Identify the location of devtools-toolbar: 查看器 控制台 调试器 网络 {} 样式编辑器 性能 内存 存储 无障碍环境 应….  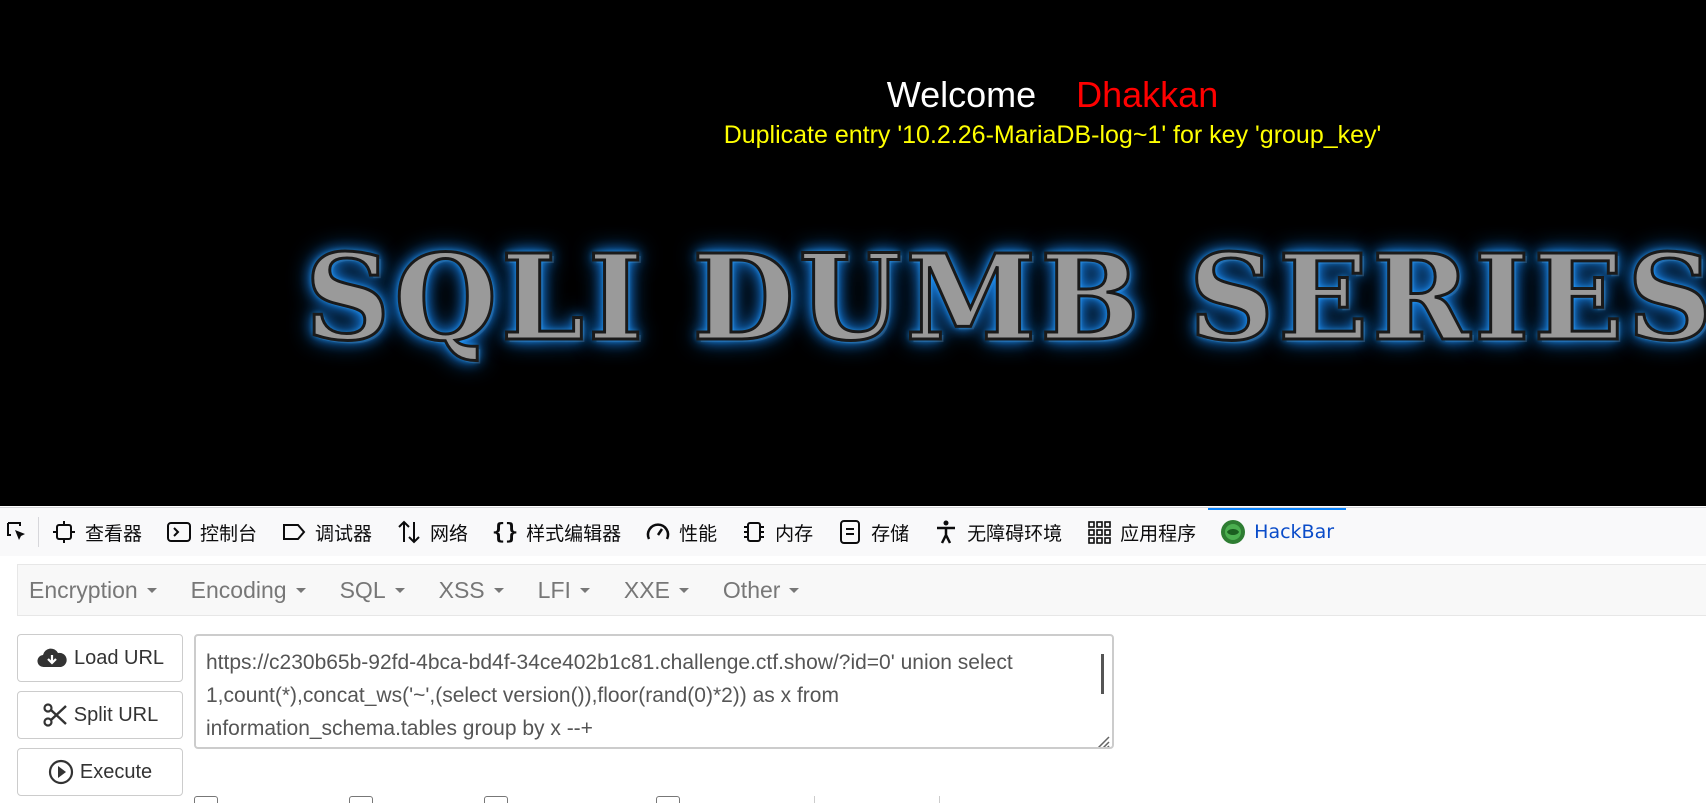
(853, 532).